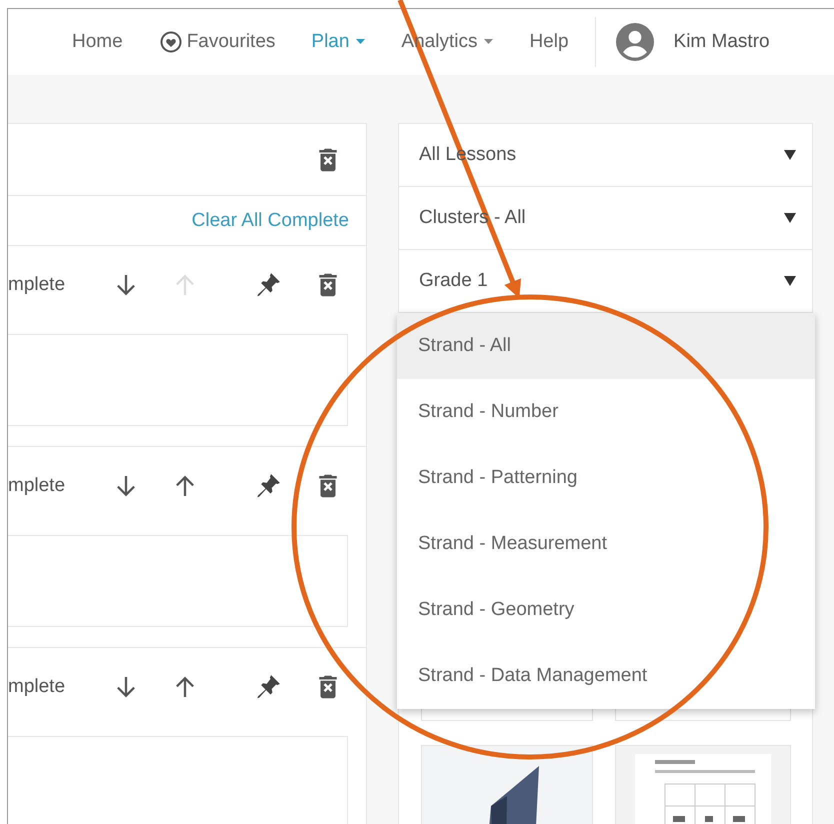 This screenshot has width=834, height=824. What do you see at coordinates (217, 42) in the screenshot?
I see `nav-link: Favourites` at bounding box center [217, 42].